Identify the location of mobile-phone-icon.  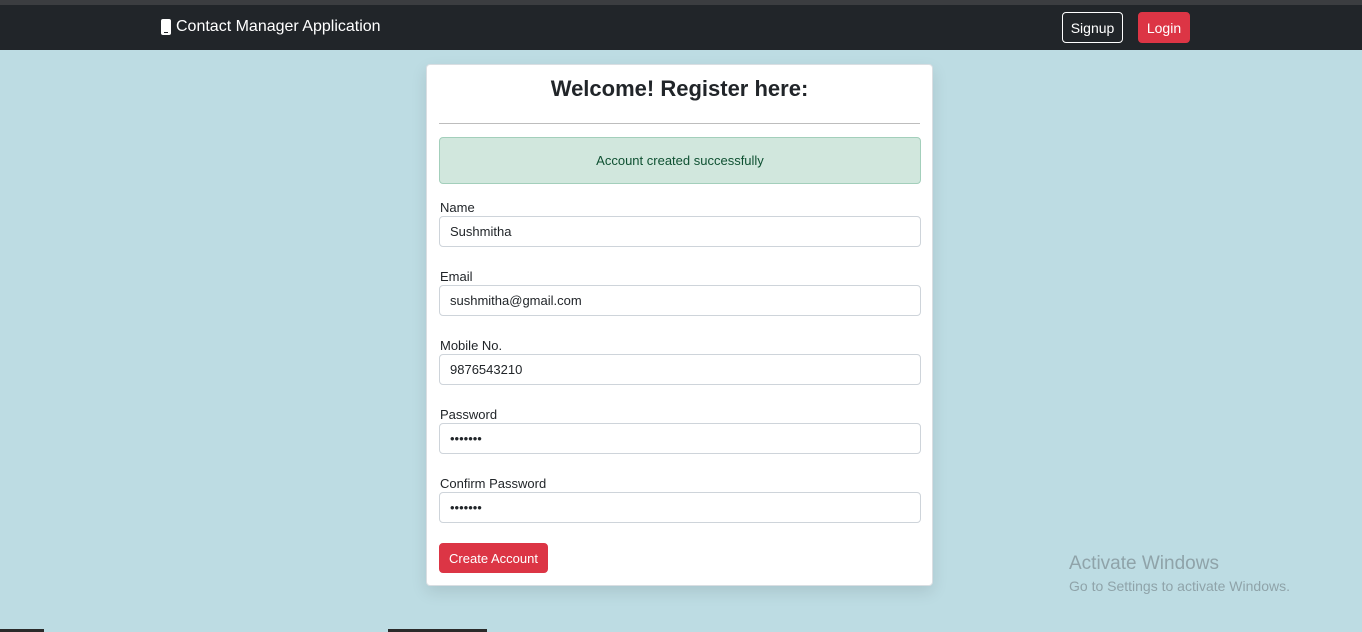
(166, 27).